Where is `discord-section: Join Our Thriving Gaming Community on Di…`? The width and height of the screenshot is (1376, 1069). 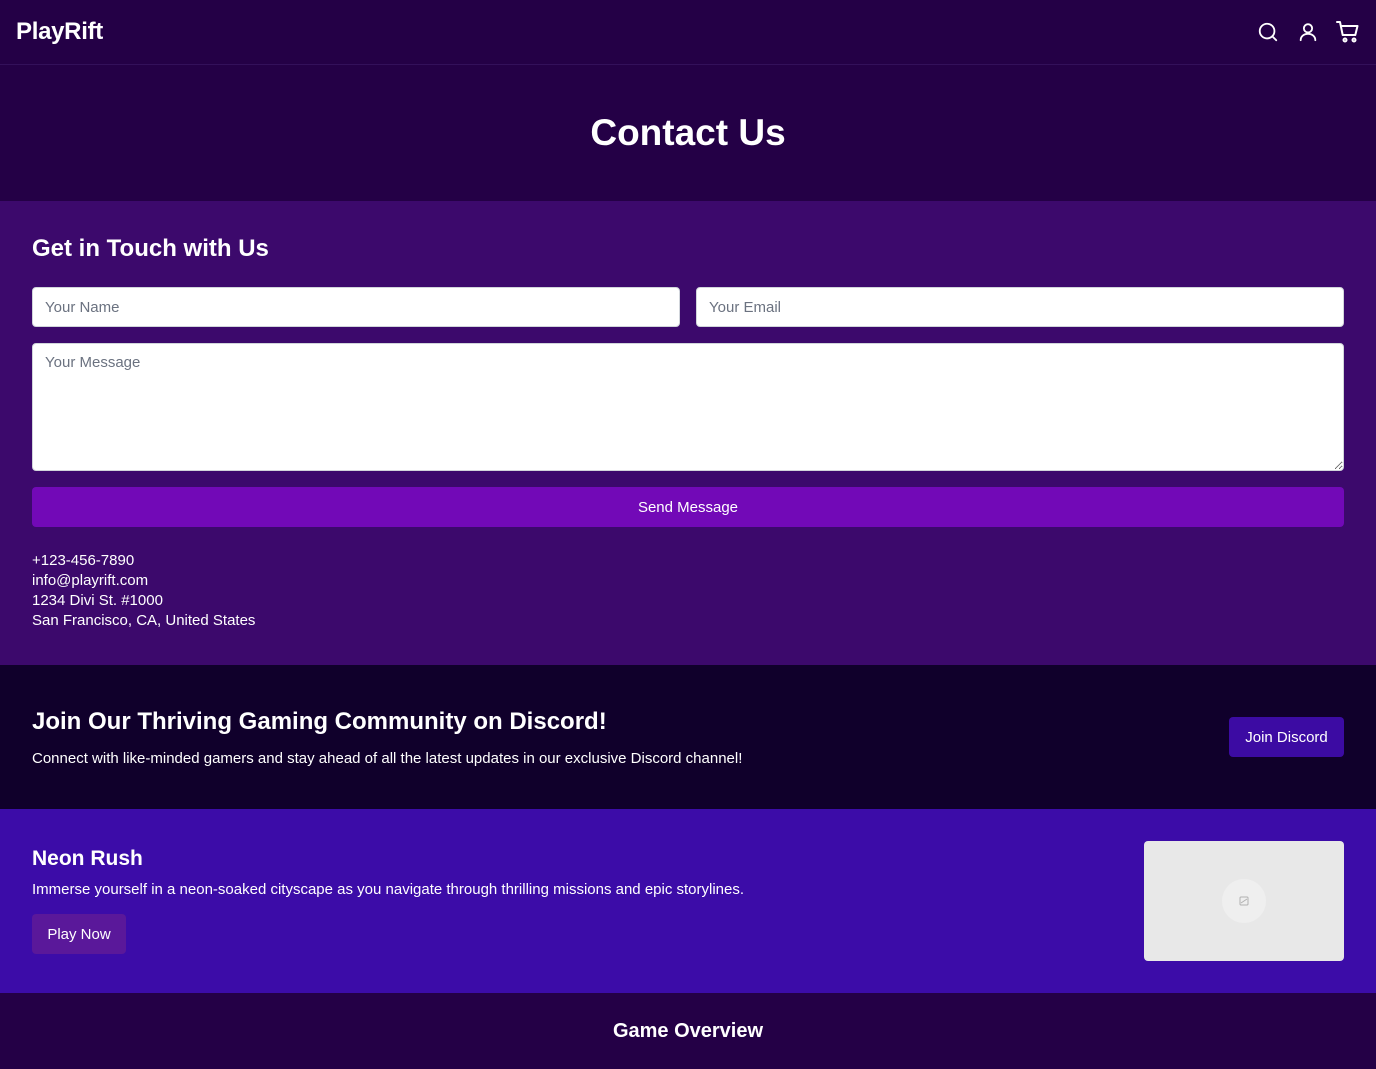 discord-section: Join Our Thriving Gaming Community on Di… is located at coordinates (688, 737).